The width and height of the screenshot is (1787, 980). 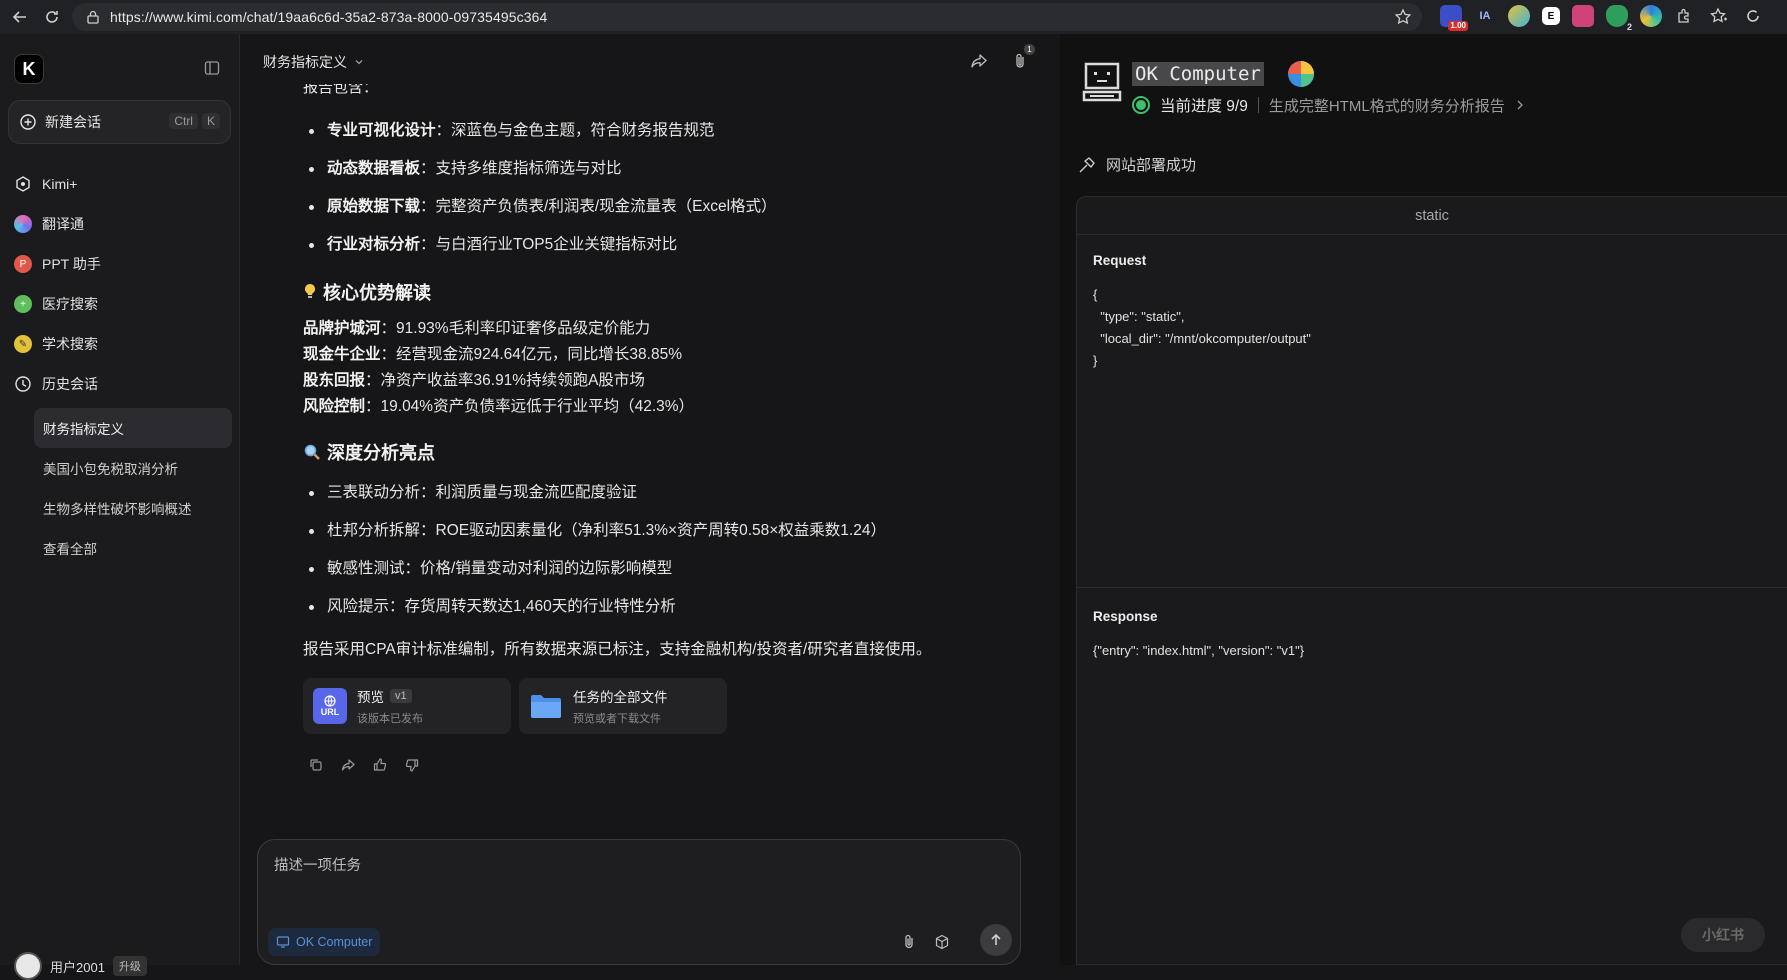 What do you see at coordinates (122, 344) in the screenshot?
I see `sidebar-item-academic-search: ✎ 学术搜索` at bounding box center [122, 344].